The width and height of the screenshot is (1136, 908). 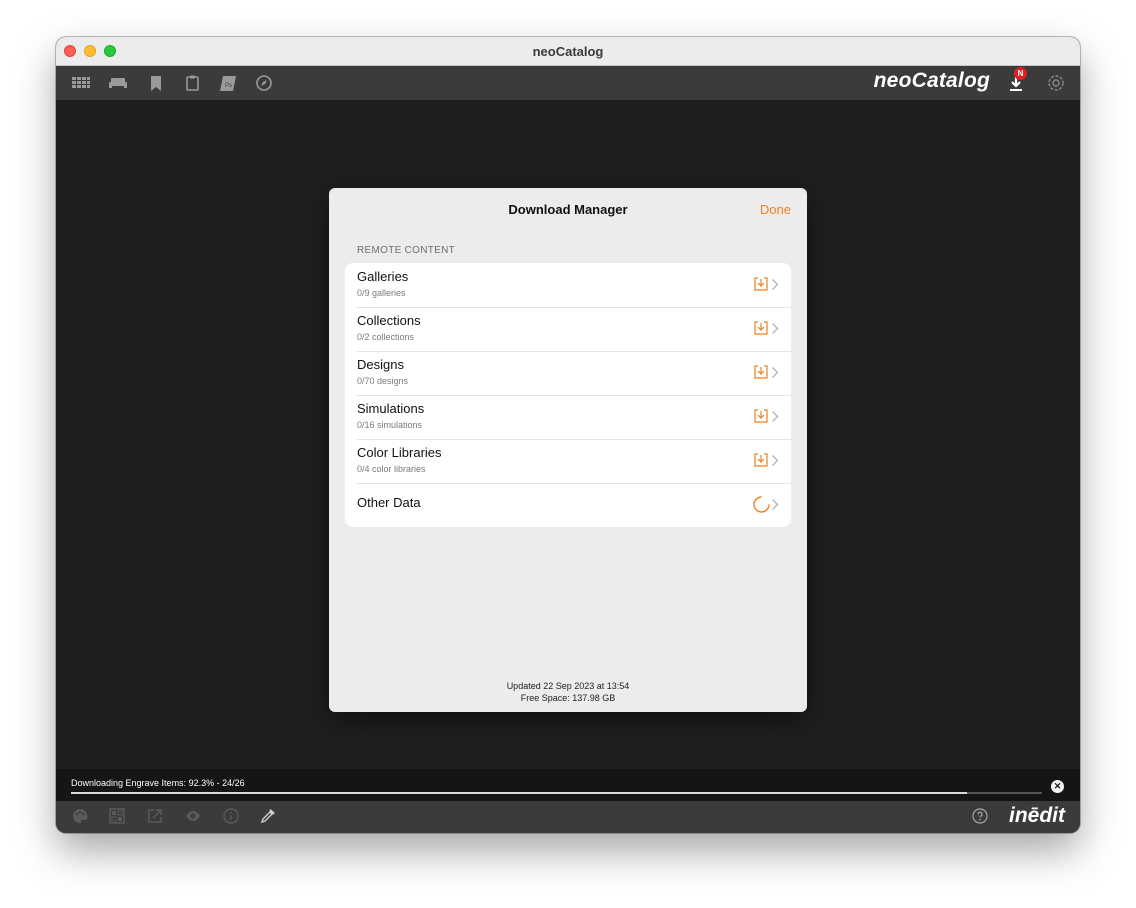 I want to click on download-status-text: Downloading Engrave Items: 92.3% - 24/26, so click(x=158, y=783).